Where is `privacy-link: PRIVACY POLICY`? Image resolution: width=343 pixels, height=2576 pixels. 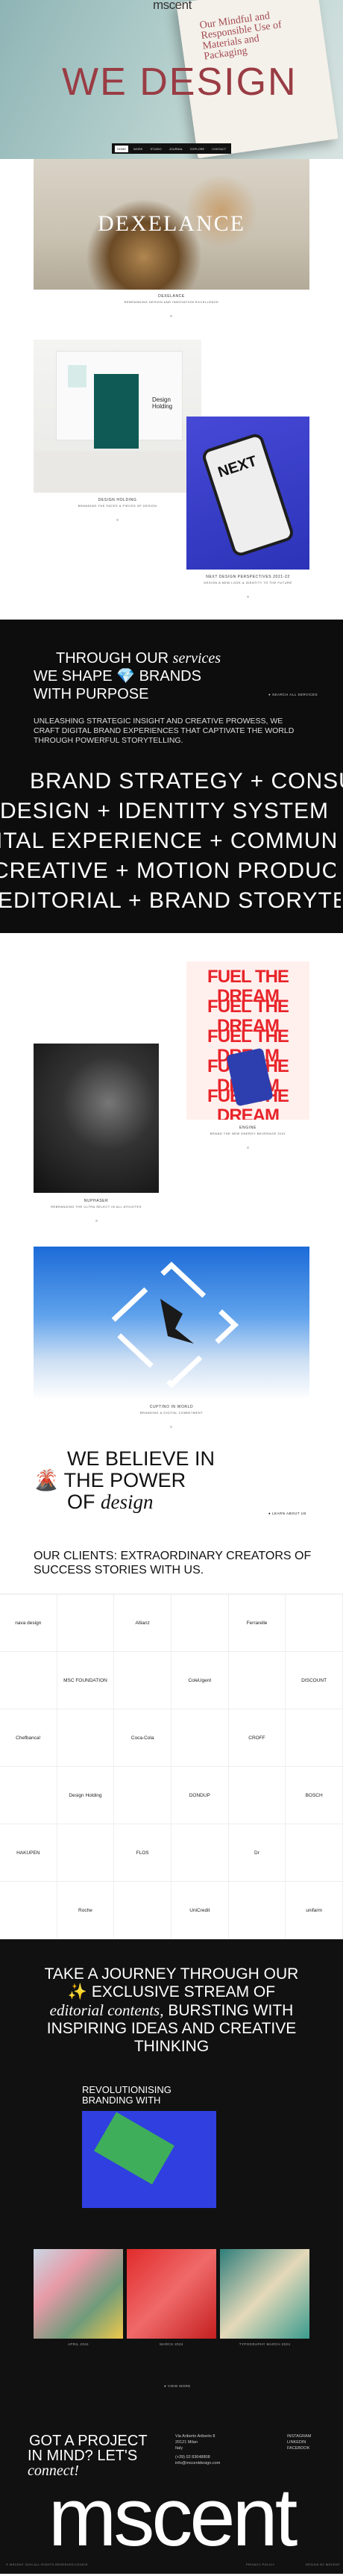 privacy-link: PRIVACY POLICY is located at coordinates (260, 2564).